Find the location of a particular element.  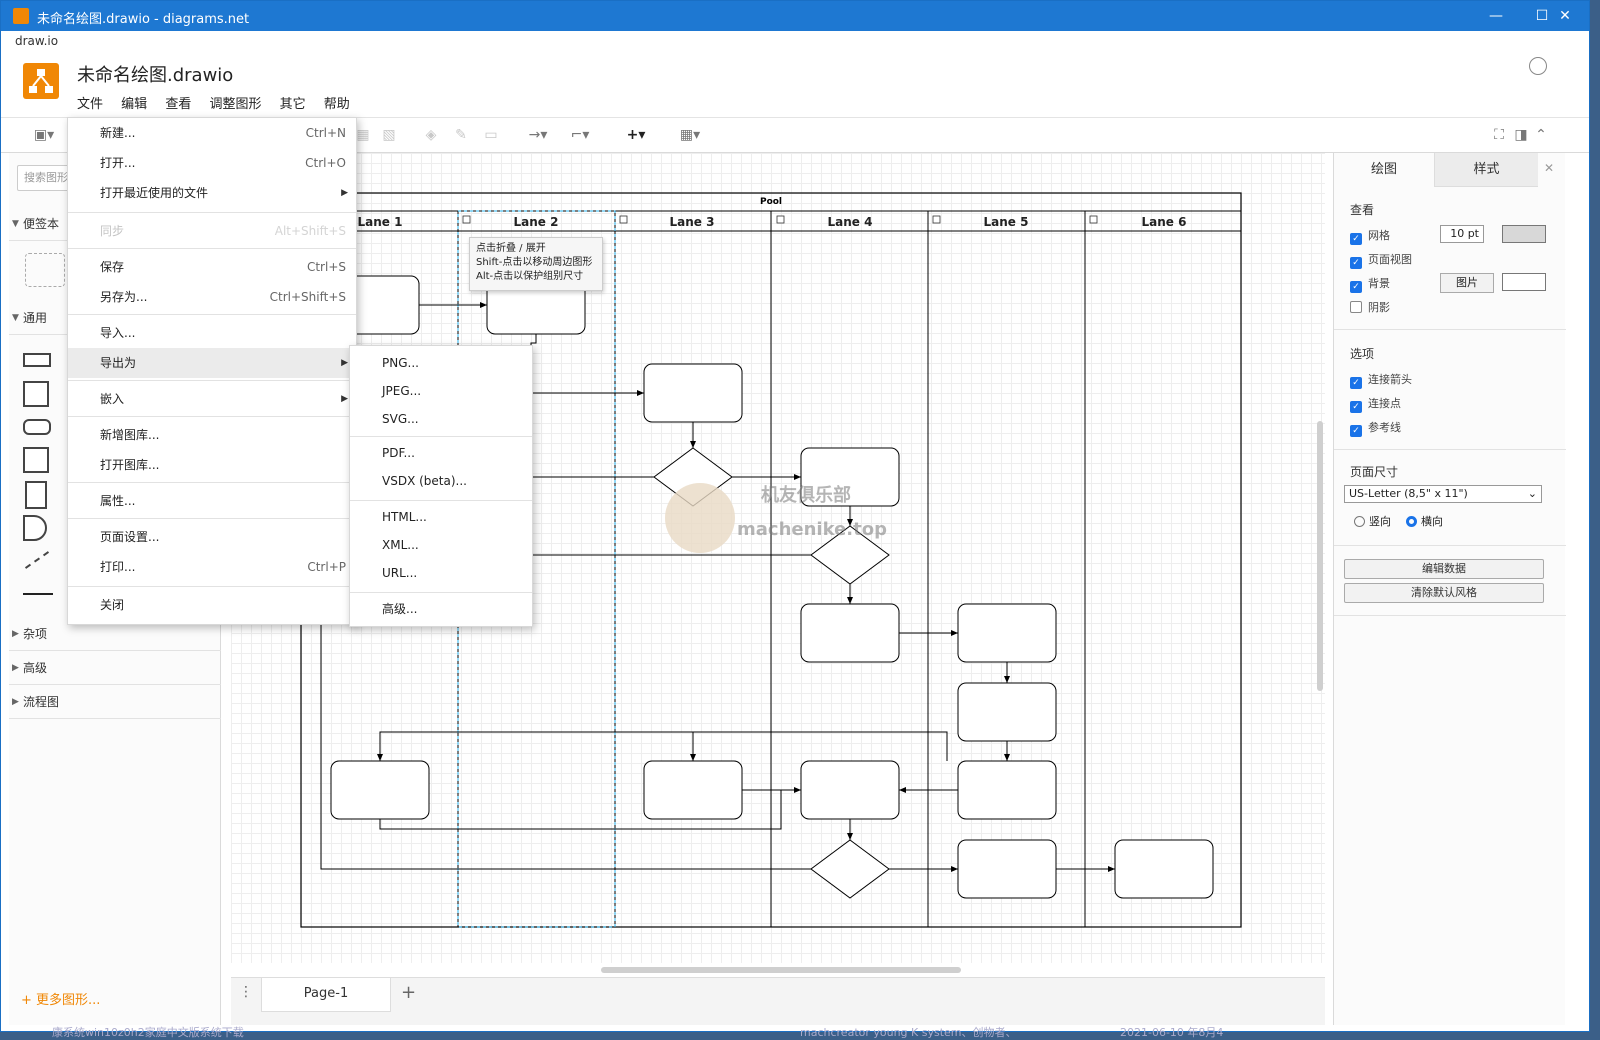

background-color-swatch is located at coordinates (1524, 282).